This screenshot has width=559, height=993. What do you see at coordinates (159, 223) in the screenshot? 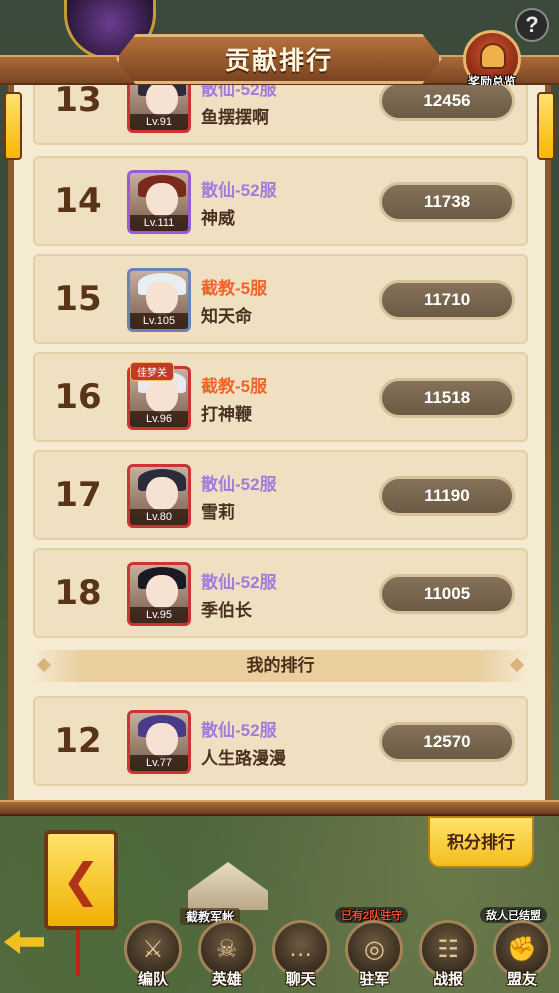
I see `player-level: Lv.111` at bounding box center [159, 223].